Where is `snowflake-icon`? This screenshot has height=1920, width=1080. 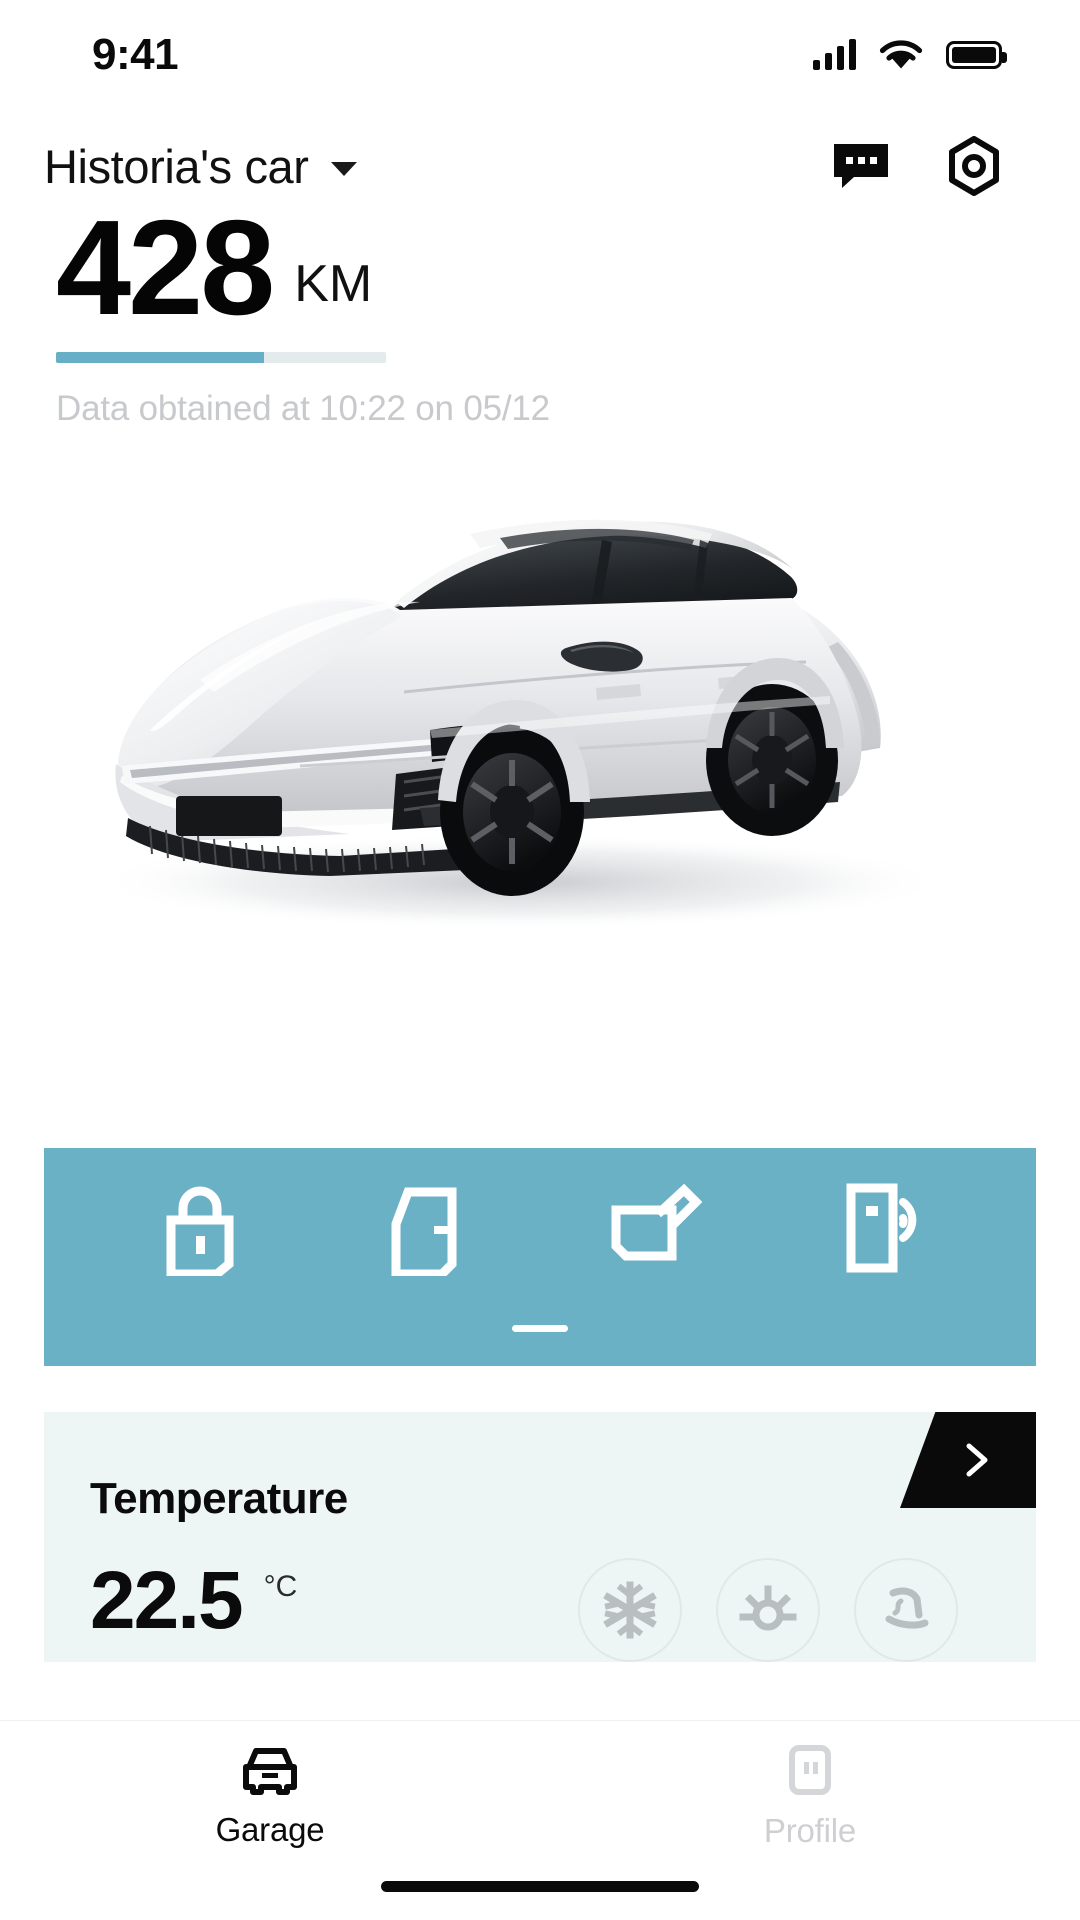 snowflake-icon is located at coordinates (630, 1610).